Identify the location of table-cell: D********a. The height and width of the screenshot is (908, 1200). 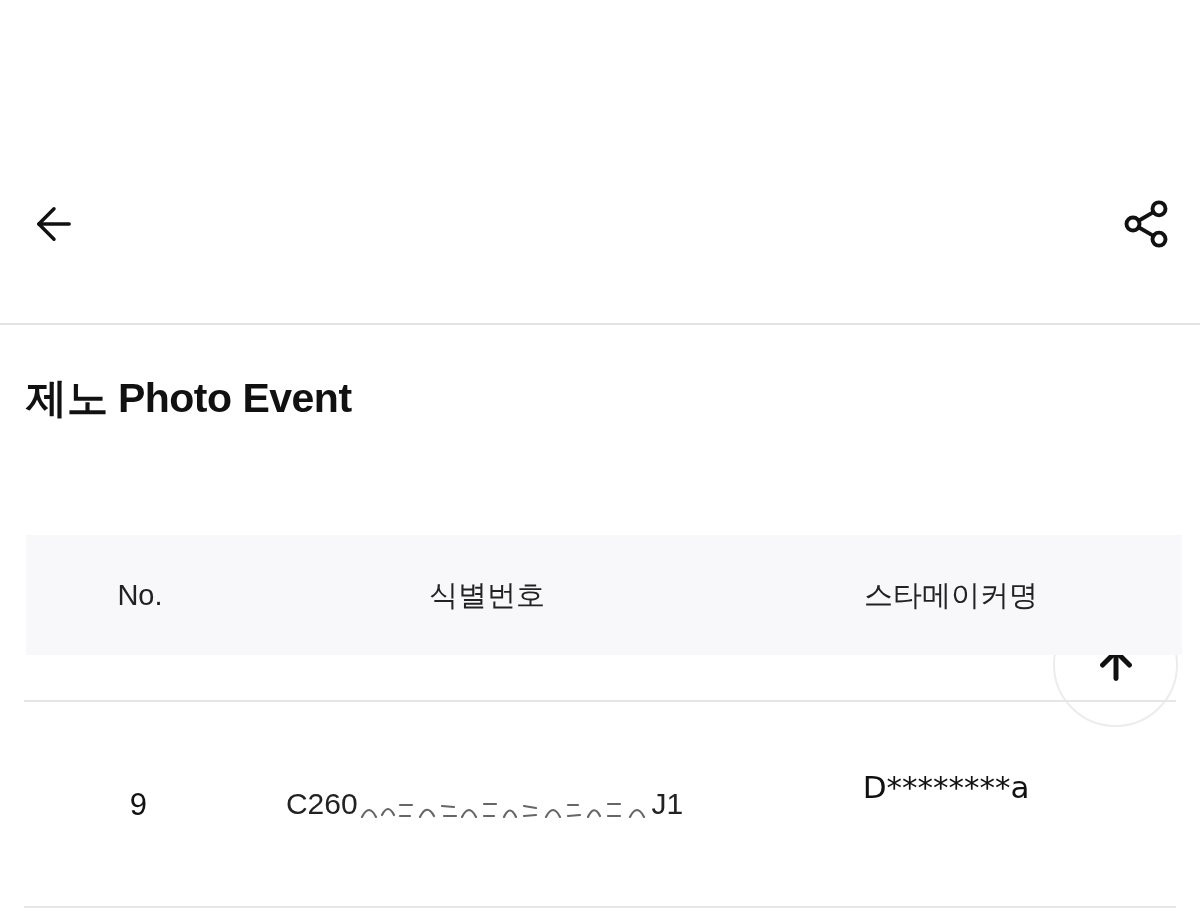
(946, 787).